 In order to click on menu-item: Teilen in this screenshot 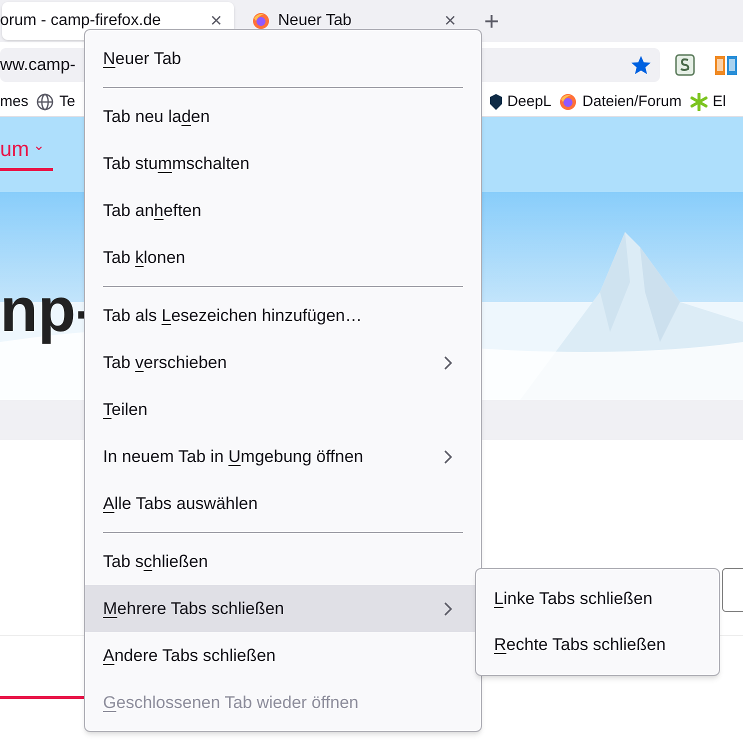, I will do `click(283, 409)`.